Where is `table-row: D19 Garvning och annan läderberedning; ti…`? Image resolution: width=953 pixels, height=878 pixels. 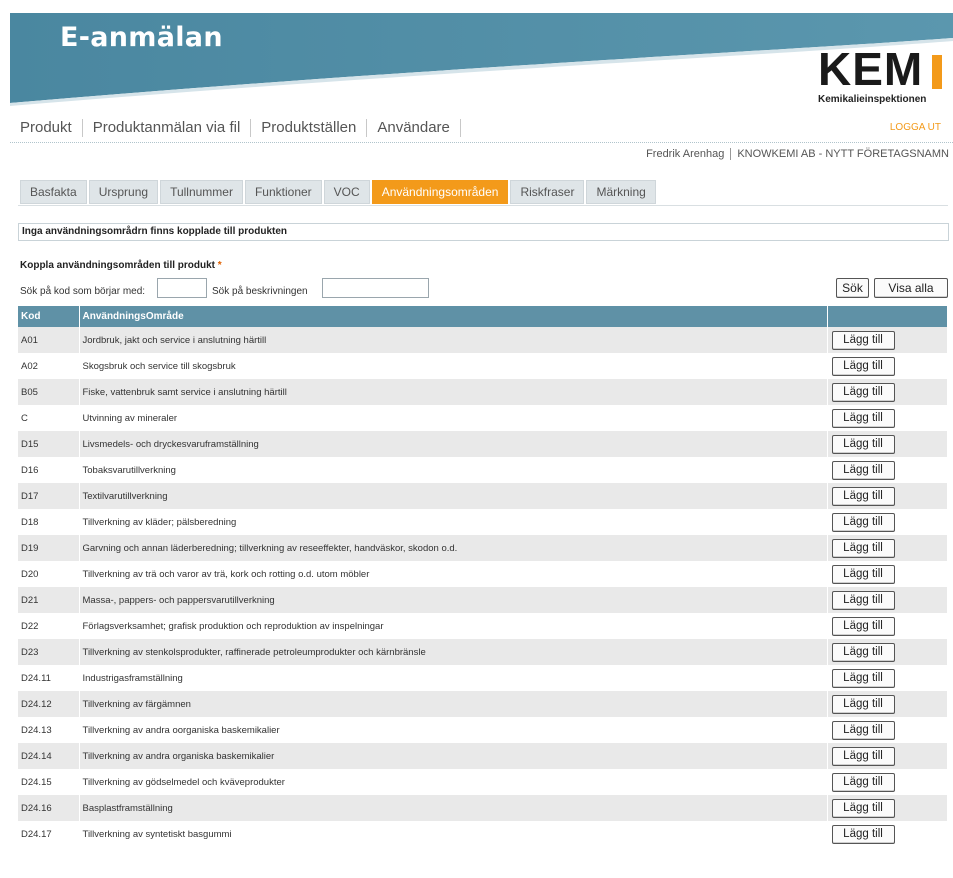 table-row: D19 Garvning och annan läderberedning; ti… is located at coordinates (483, 548).